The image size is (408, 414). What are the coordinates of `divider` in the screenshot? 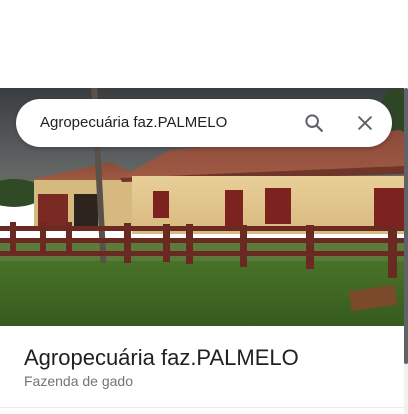 It's located at (202, 407).